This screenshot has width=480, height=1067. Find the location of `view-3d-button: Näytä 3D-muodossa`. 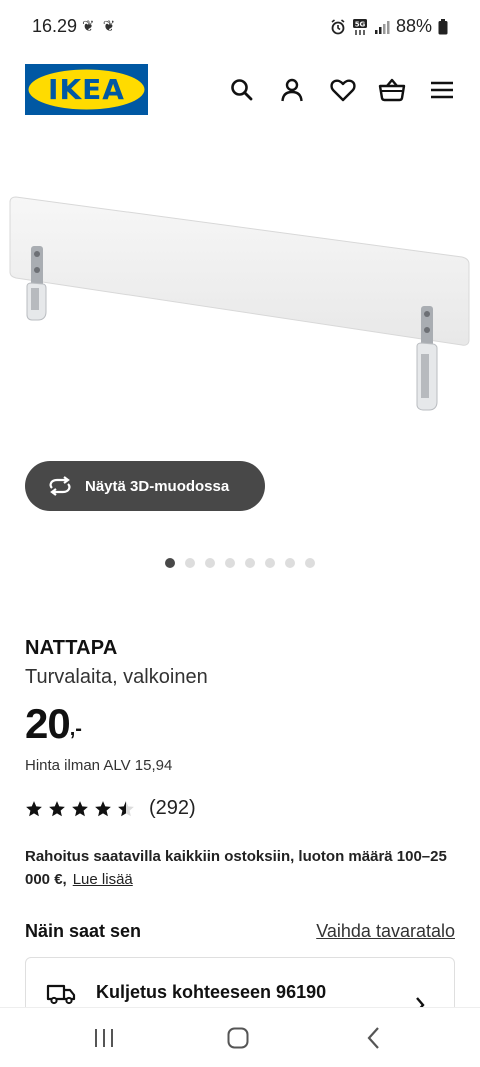

view-3d-button: Näytä 3D-muodossa is located at coordinates (145, 486).